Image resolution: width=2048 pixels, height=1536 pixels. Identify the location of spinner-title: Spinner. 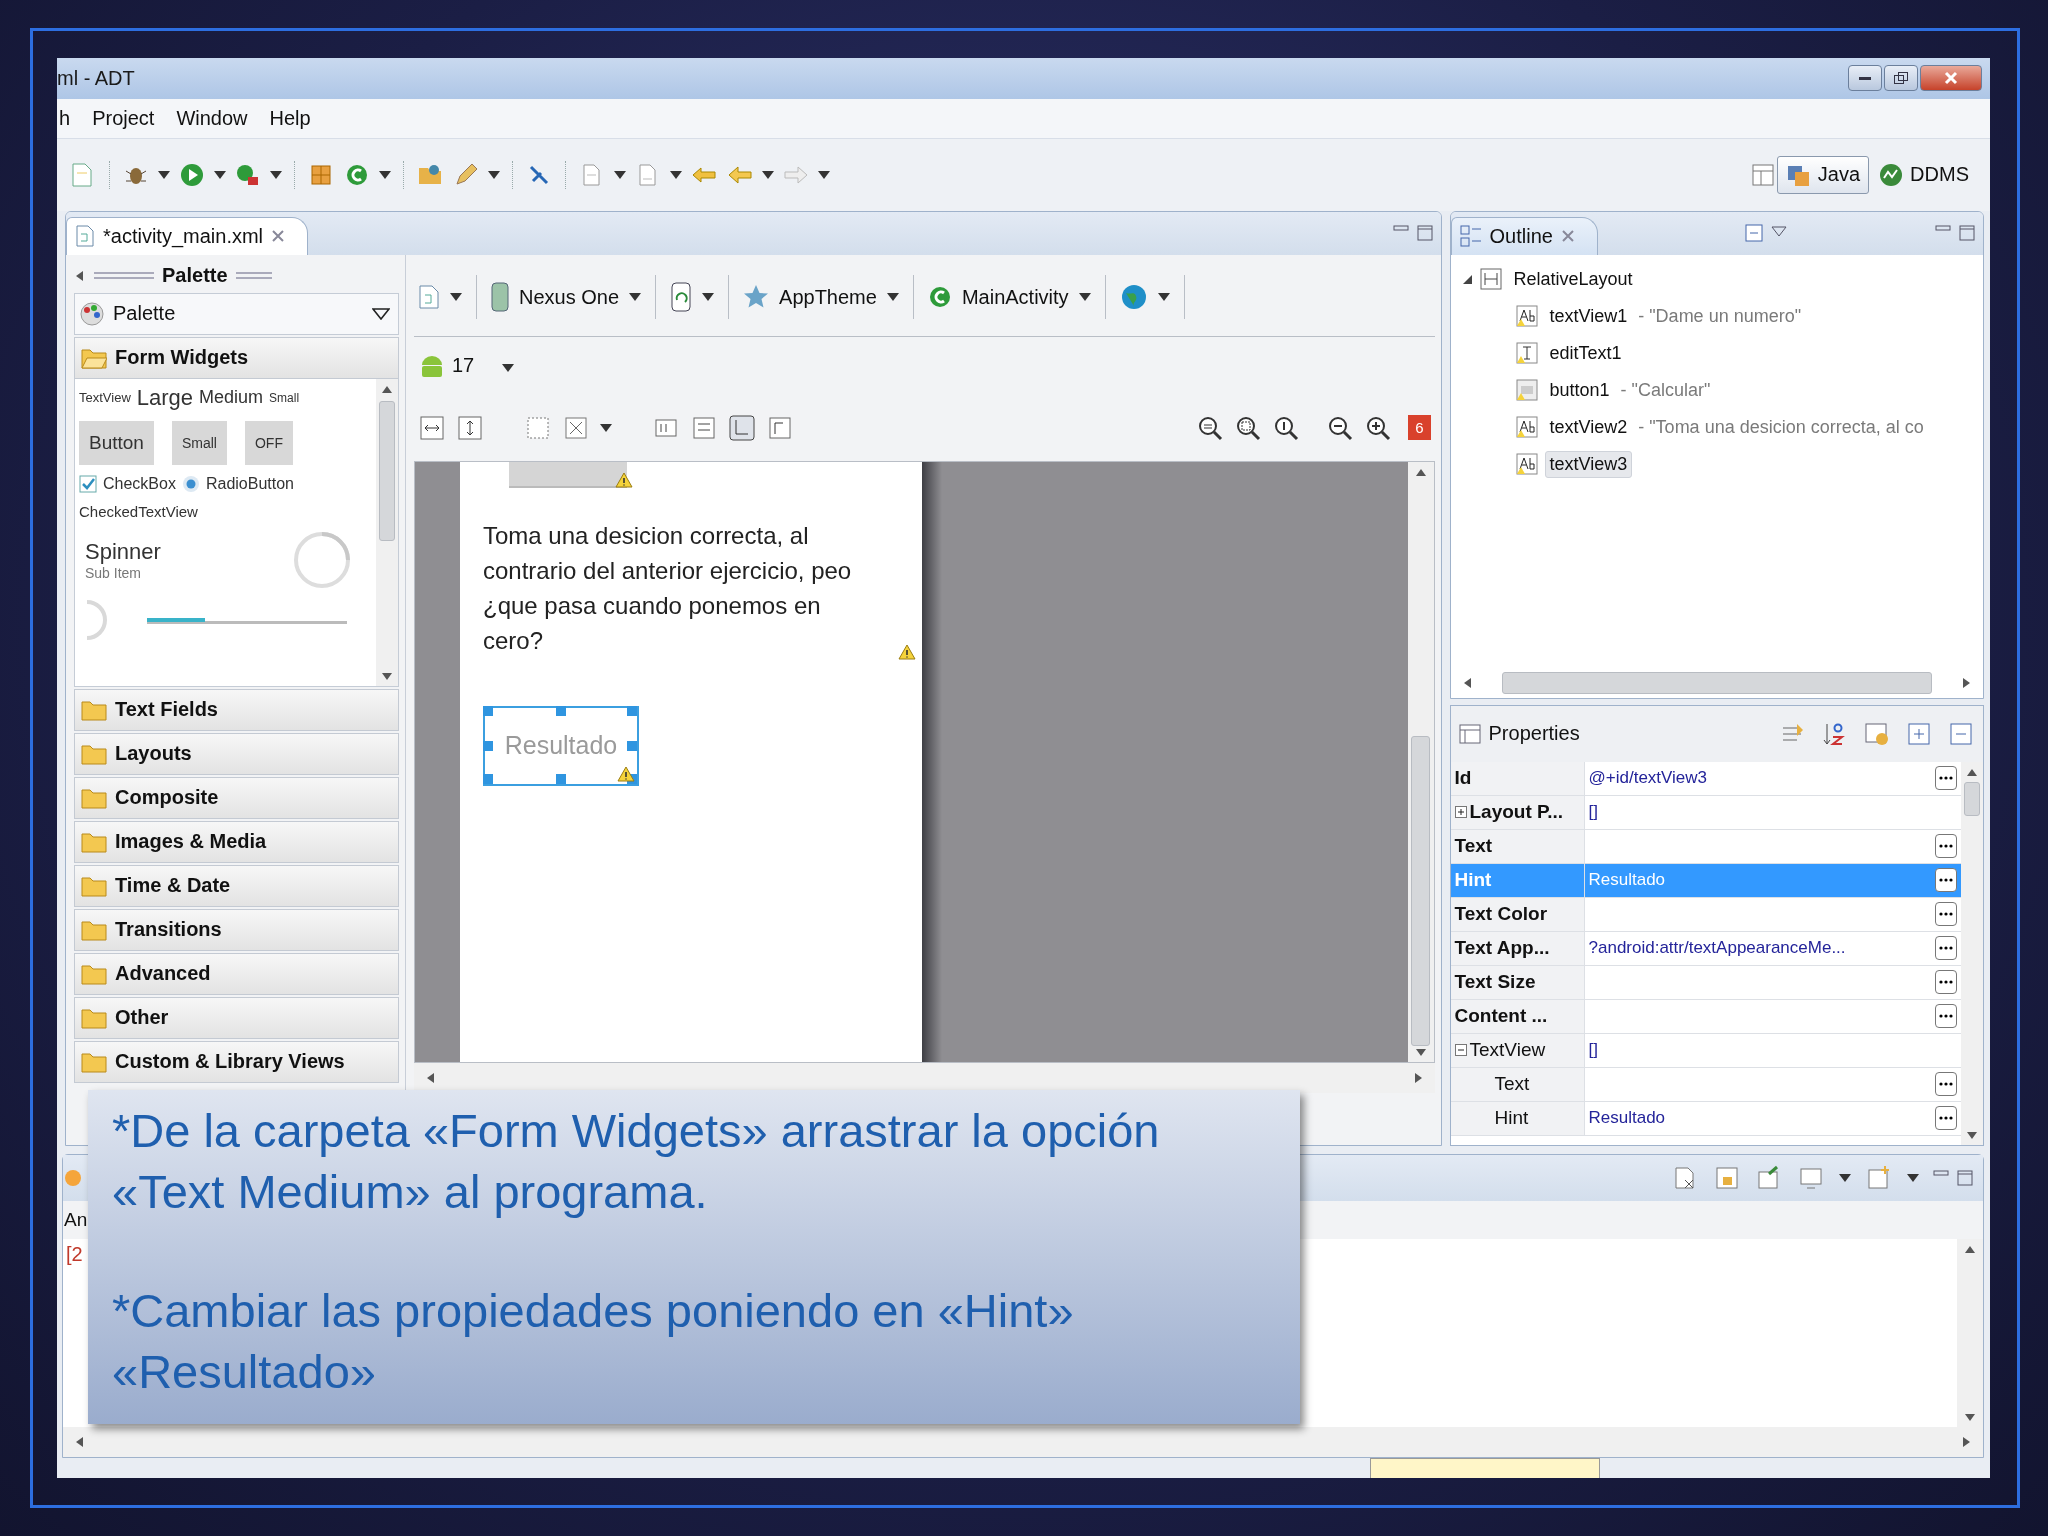
(123, 551).